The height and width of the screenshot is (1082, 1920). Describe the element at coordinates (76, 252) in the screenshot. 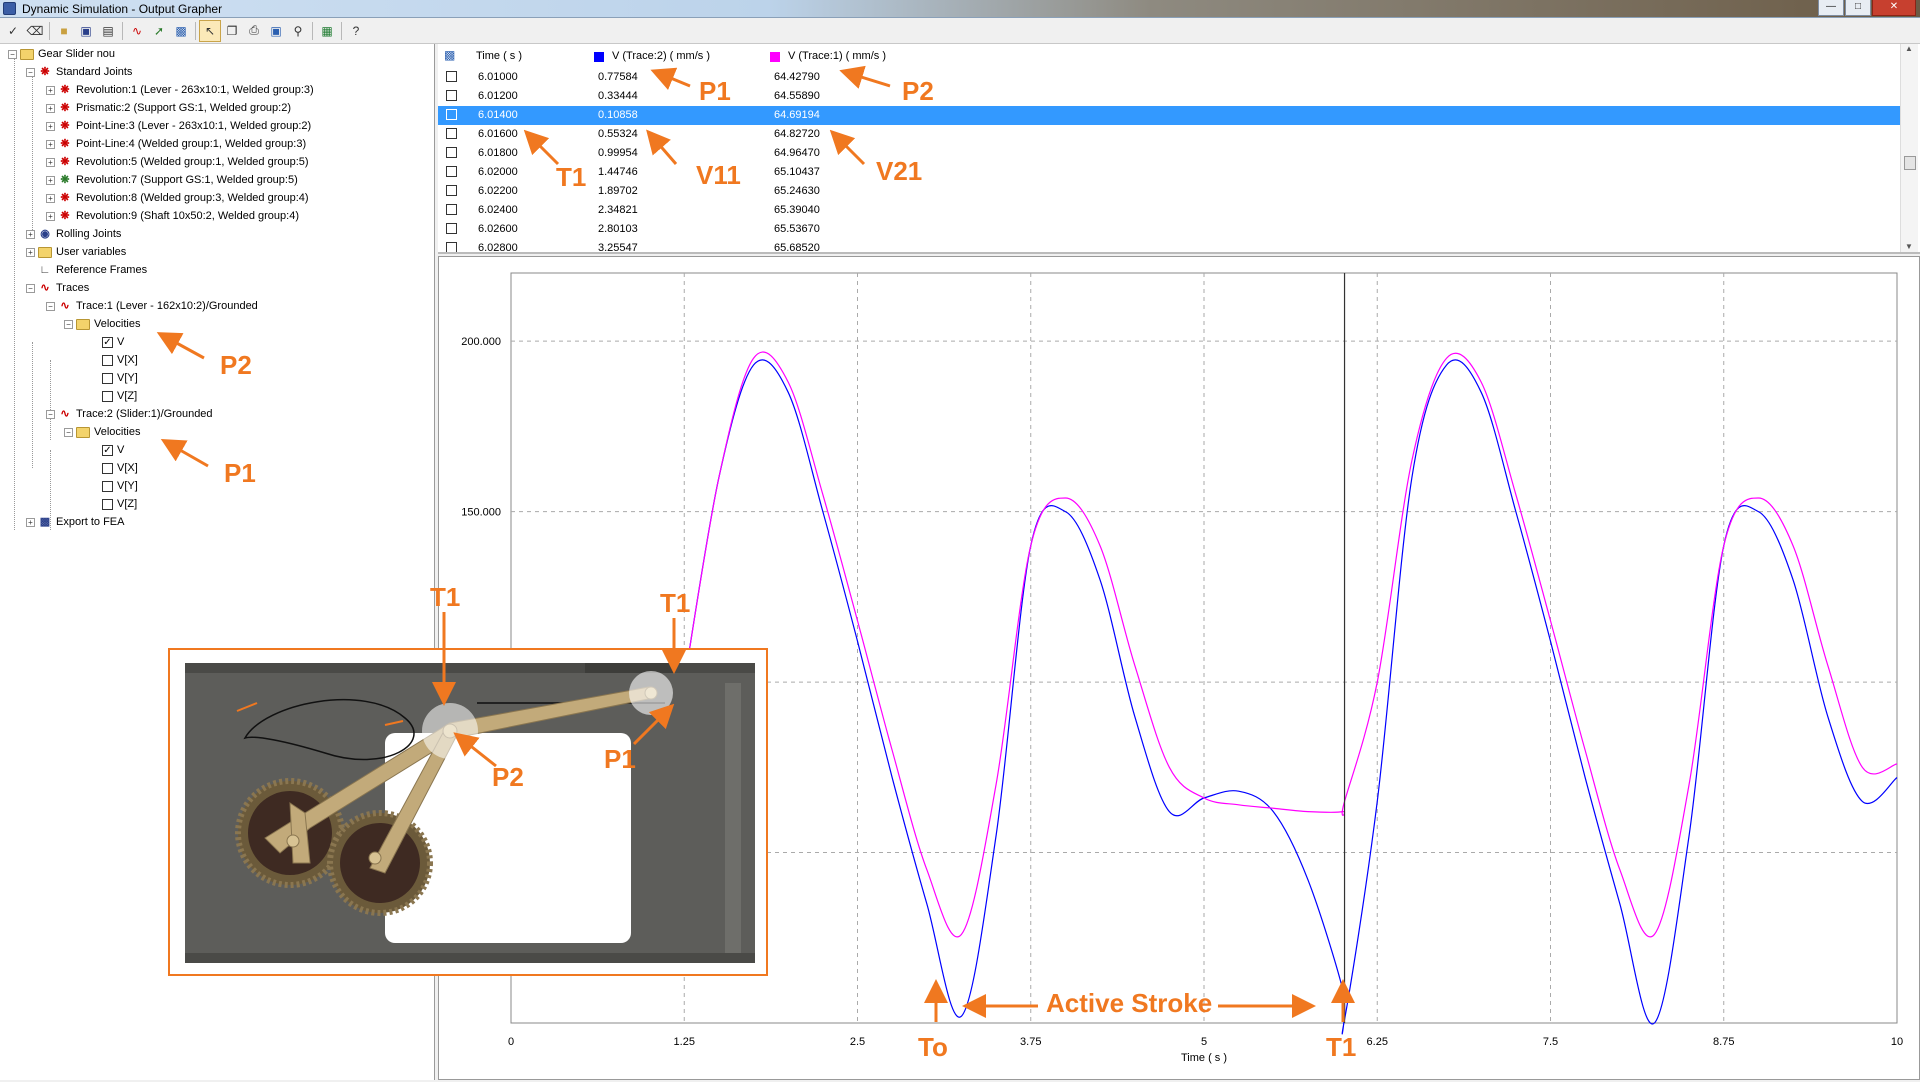

I see `tree-user-variables: + User variables` at that location.